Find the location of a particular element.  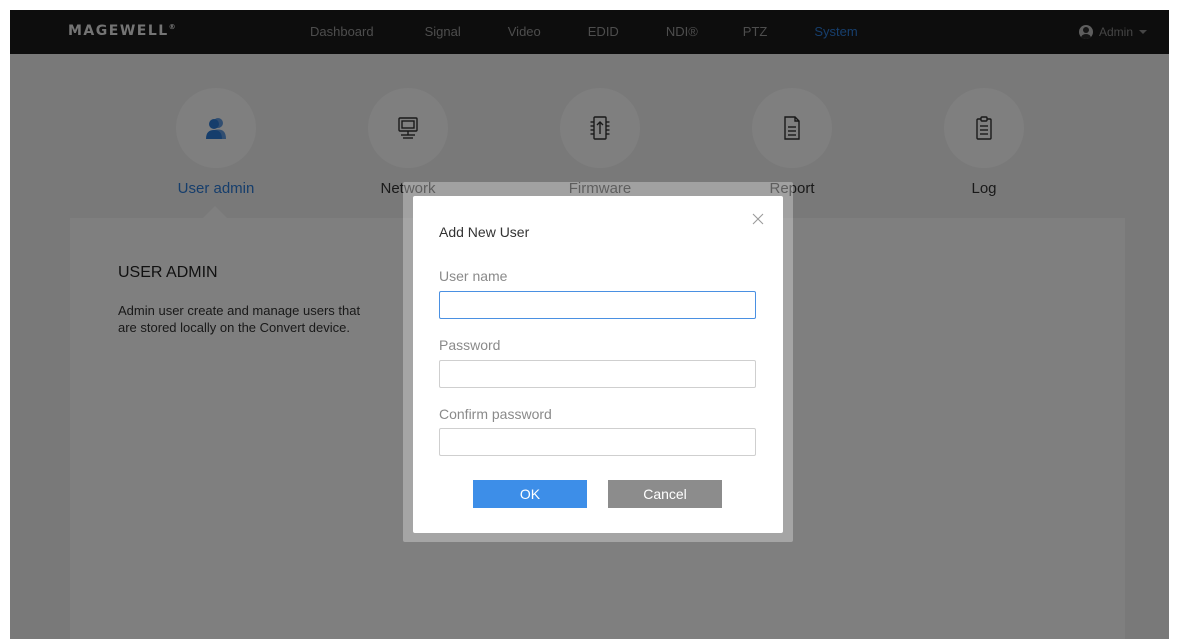

close-icon is located at coordinates (758, 219).